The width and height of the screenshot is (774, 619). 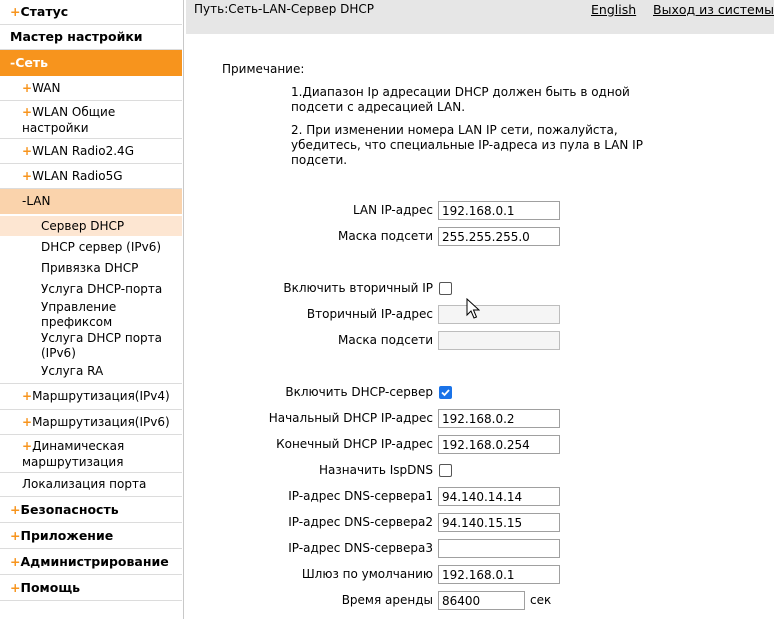 I want to click on sidebar-item-wizard: Мастер настройки, so click(x=91, y=37).